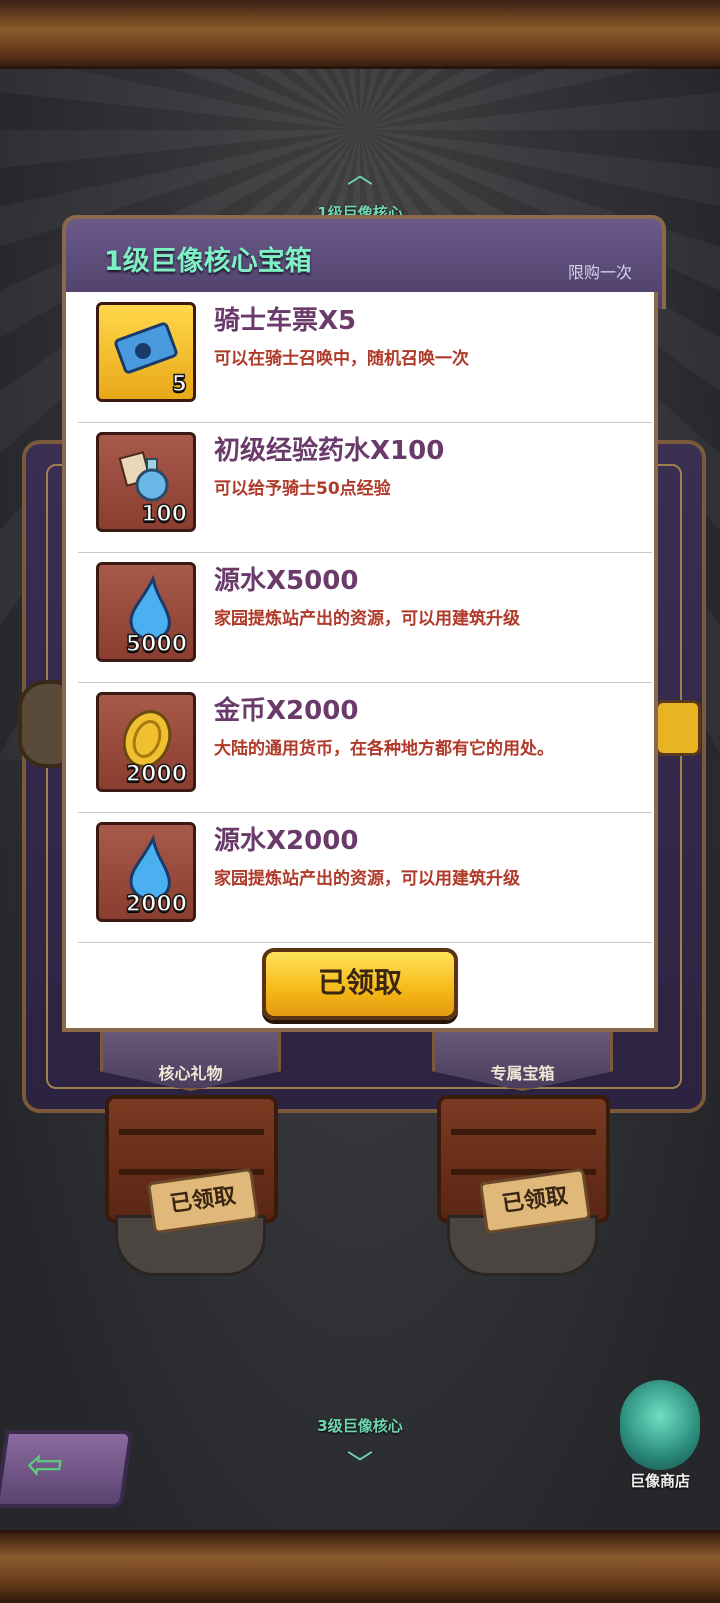 Image resolution: width=720 pixels, height=1603 pixels. Describe the element at coordinates (156, 644) in the screenshot. I see `item-quantity: 5000` at that location.